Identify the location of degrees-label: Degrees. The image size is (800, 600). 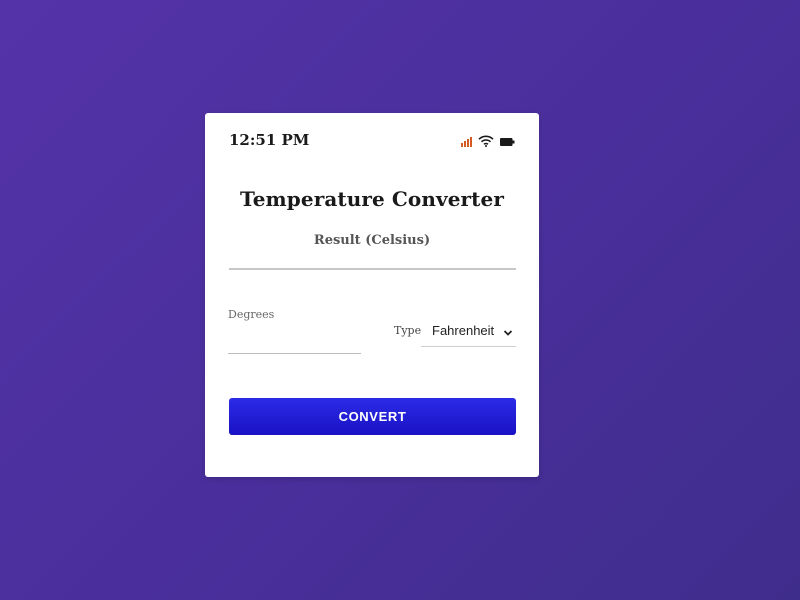
(251, 314).